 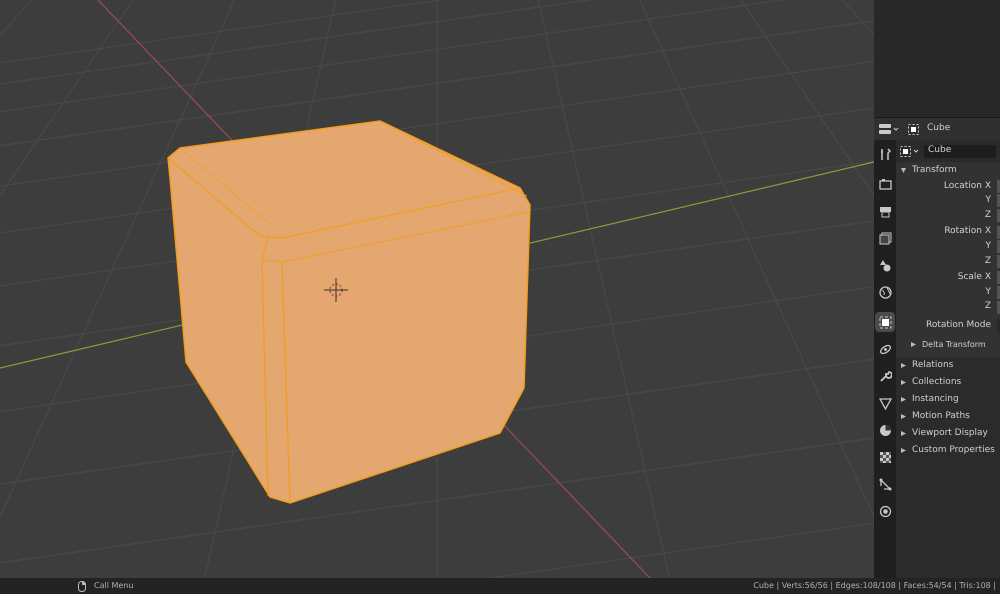 What do you see at coordinates (948, 345) in the screenshot?
I see `subpanel-header: Delta Transform` at bounding box center [948, 345].